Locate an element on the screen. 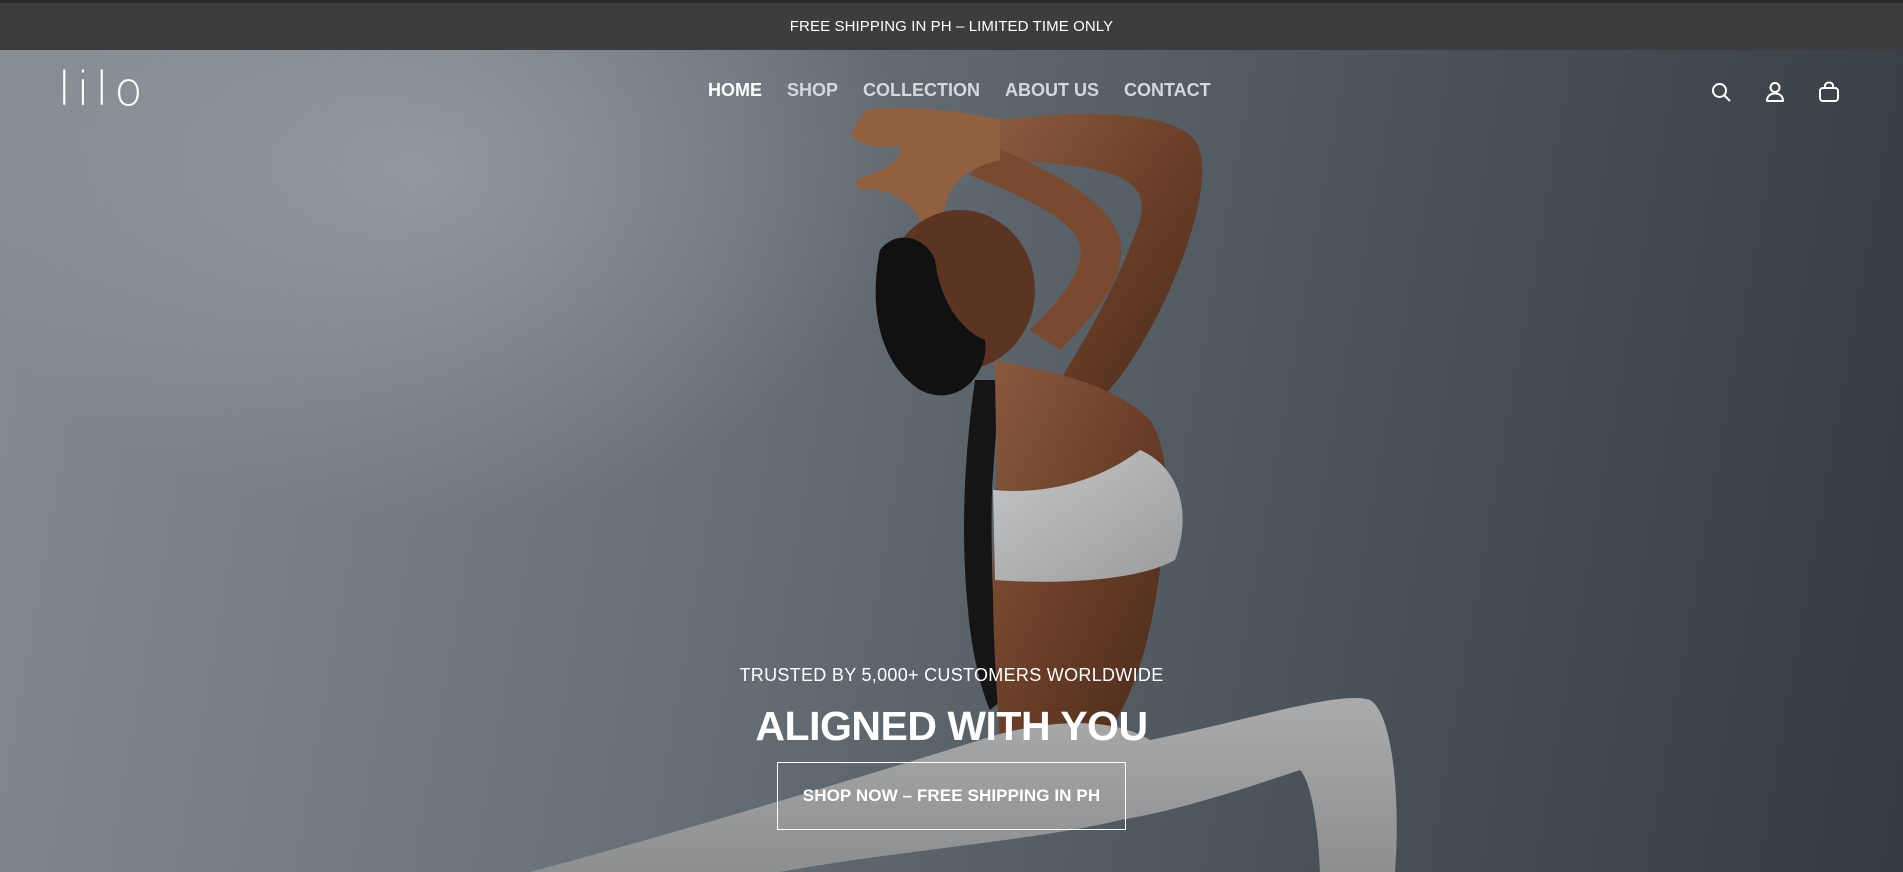 This screenshot has width=1903, height=872. nav-about-us: ABOUT US is located at coordinates (1052, 90).